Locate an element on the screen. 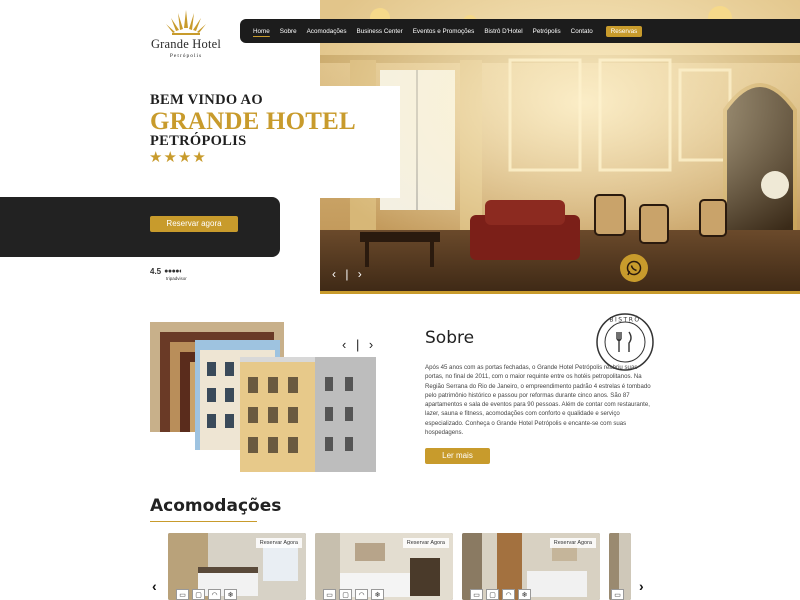 Image resolution: width=800 pixels, height=600 pixels. nav-reservas-button: Reservas is located at coordinates (624, 31).